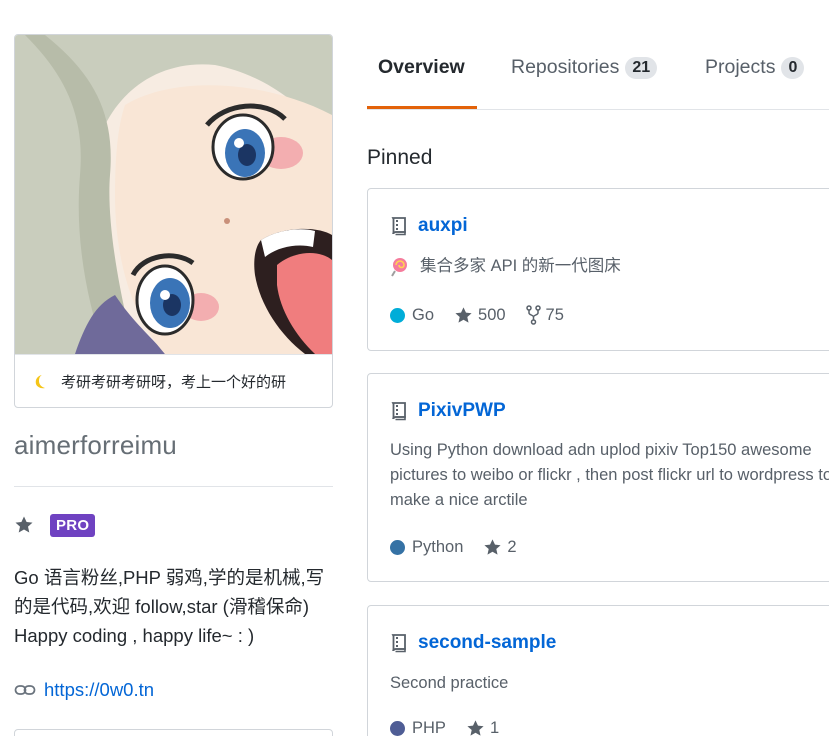 This screenshot has width=829, height=736. I want to click on repo-language: Python, so click(426, 547).